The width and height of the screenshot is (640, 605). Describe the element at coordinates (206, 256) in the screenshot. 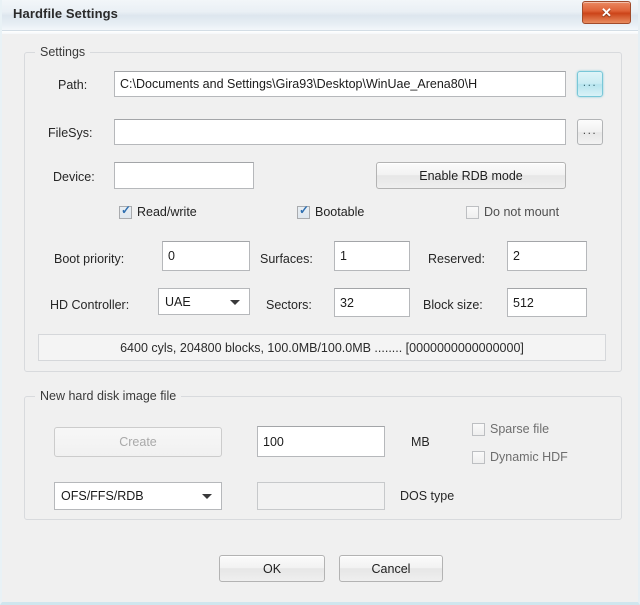

I see `boot-priority-input: 0` at that location.